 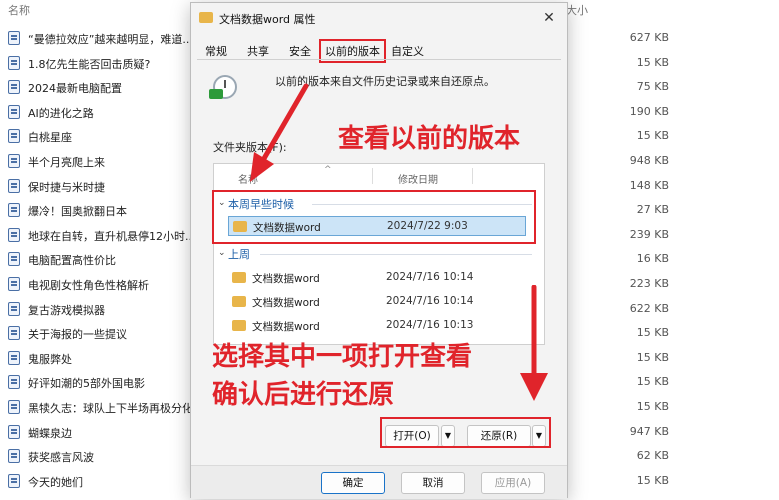 I want to click on annotation-text: 选择其中一项打开查看, so click(x=342, y=357).